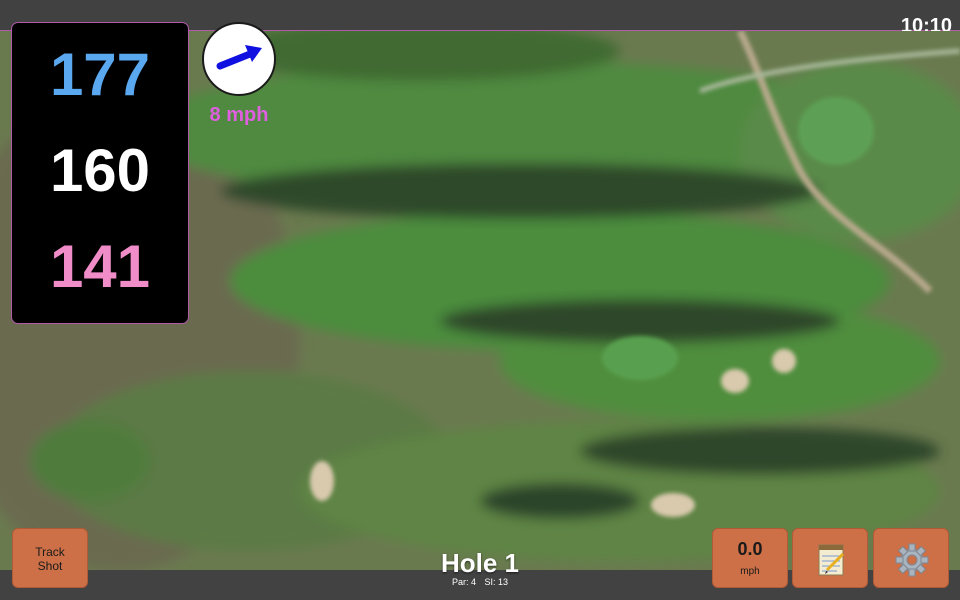  Describe the element at coordinates (239, 115) in the screenshot. I see `wind-speed: 8 mph` at that location.